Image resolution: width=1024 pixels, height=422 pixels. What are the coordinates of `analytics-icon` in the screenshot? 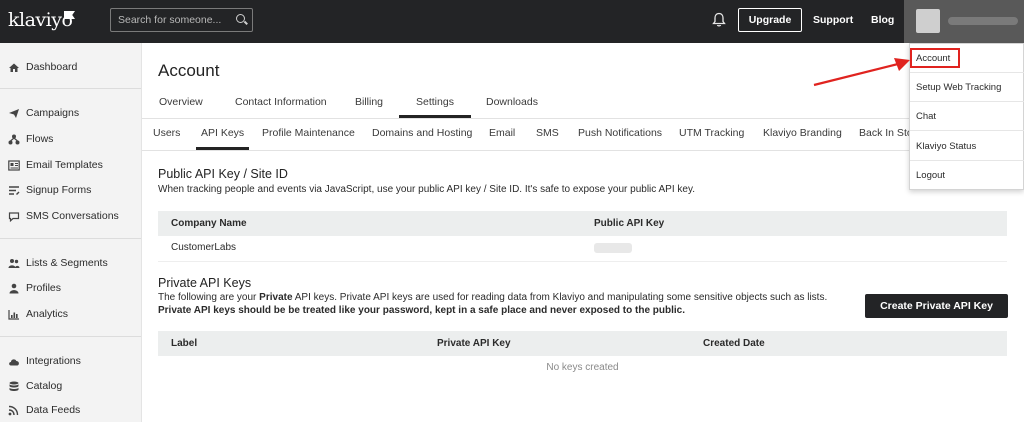 It's located at (13, 314).